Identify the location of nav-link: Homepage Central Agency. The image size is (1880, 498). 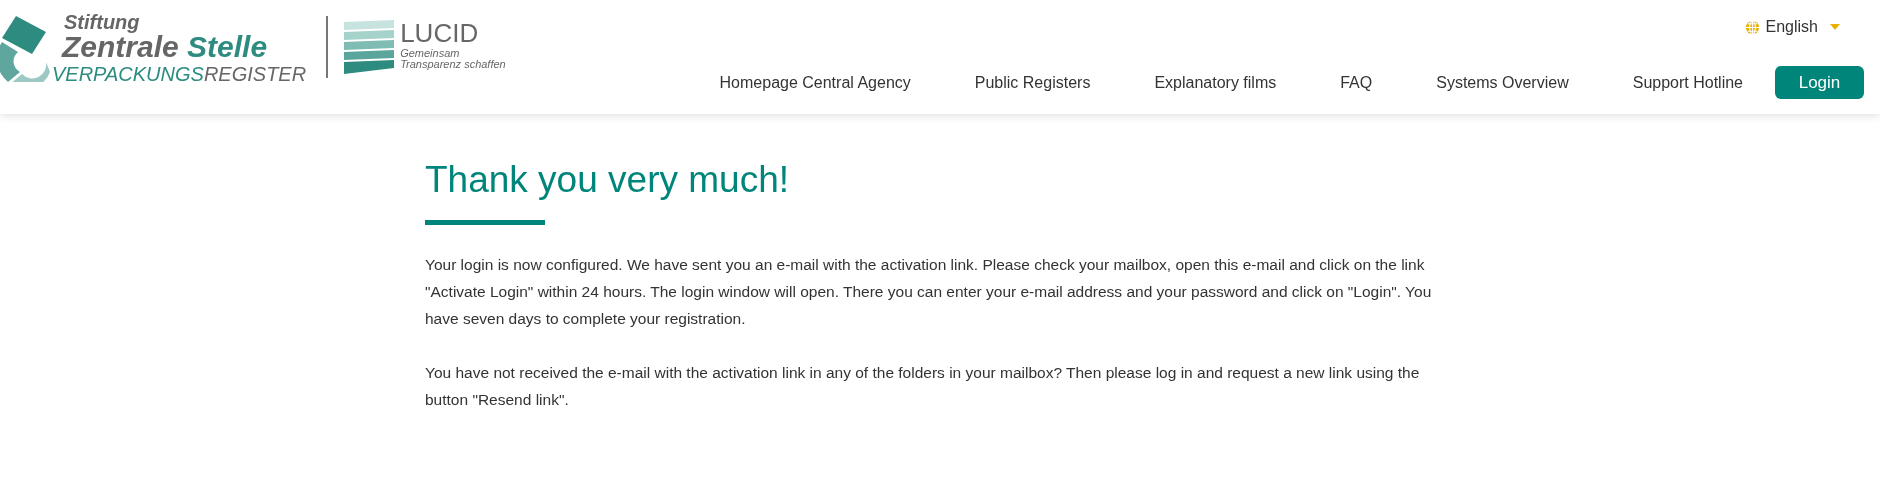
(815, 82).